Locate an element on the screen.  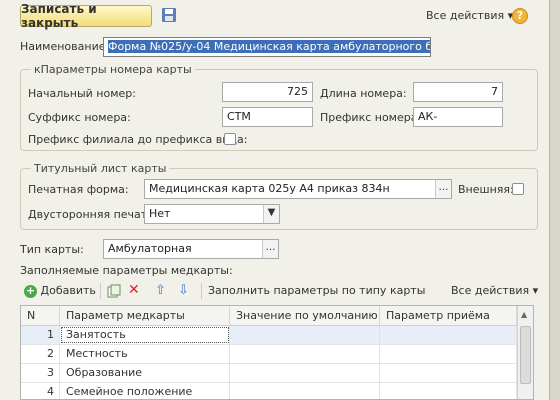
fill-by-type-button: Заполнить параметры по типу карты is located at coordinates (316, 290).